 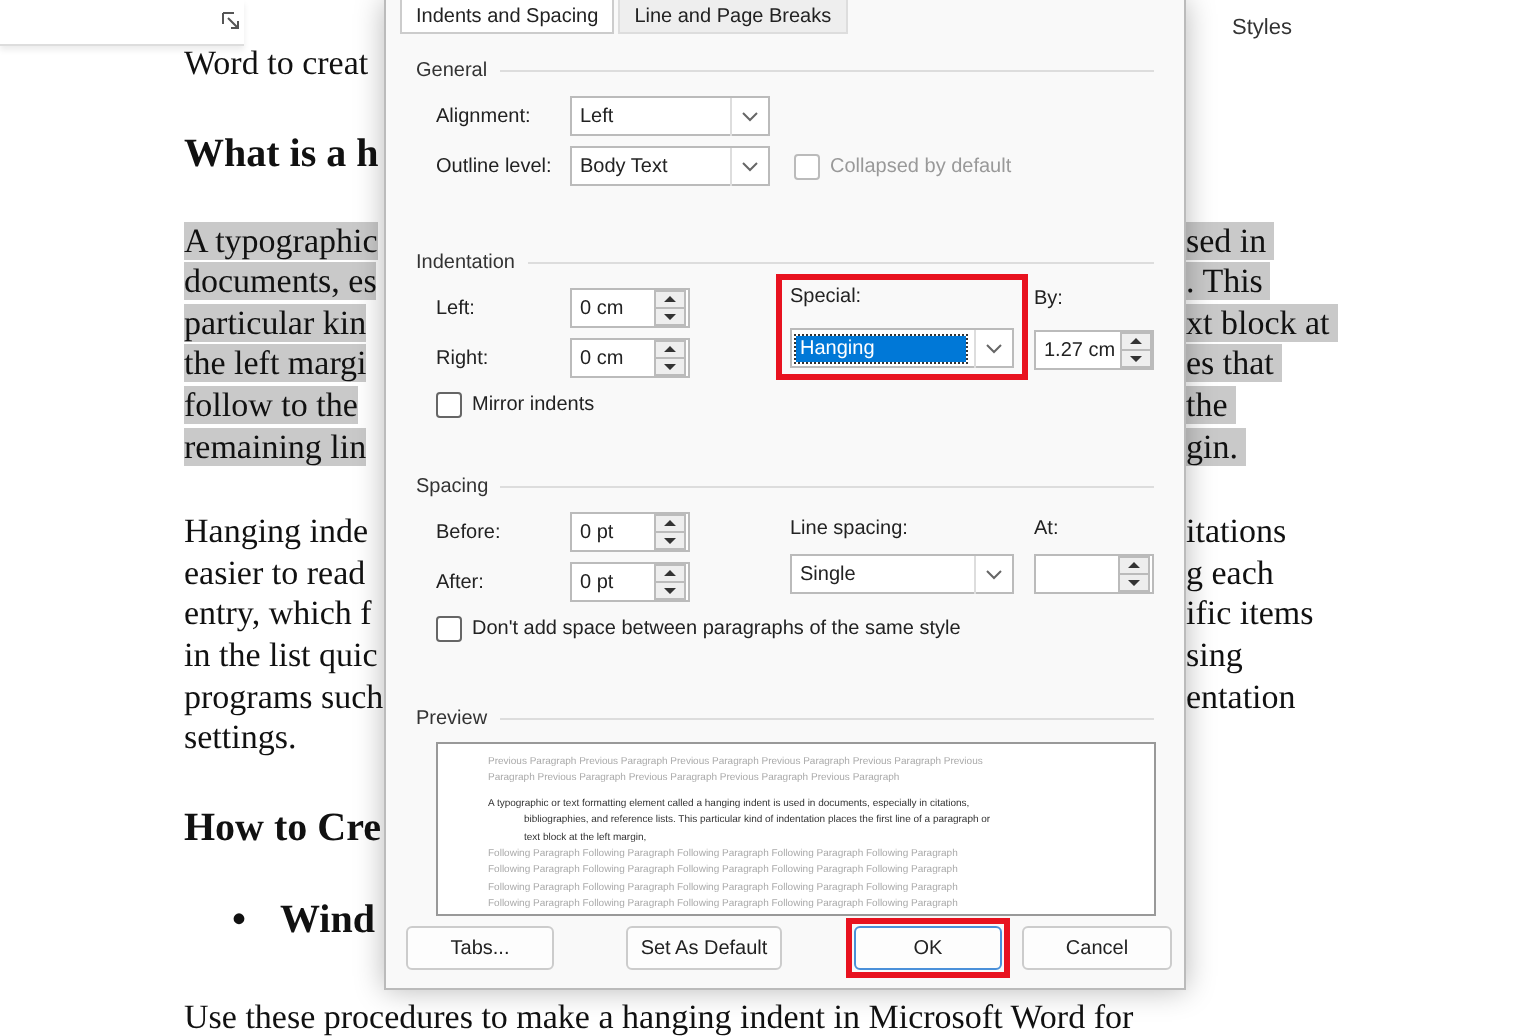 I want to click on document-text: Wind, so click(x=327, y=919).